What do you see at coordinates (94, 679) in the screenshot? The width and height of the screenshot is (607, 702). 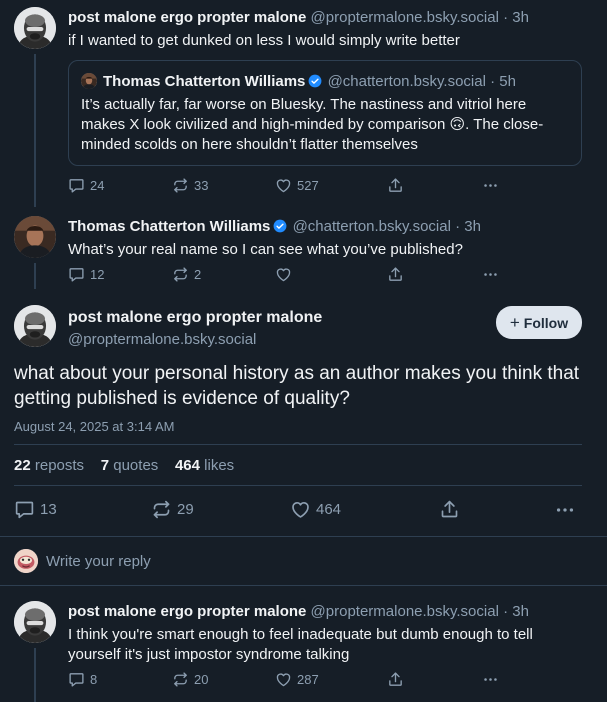 I see `reply-count: 8` at bounding box center [94, 679].